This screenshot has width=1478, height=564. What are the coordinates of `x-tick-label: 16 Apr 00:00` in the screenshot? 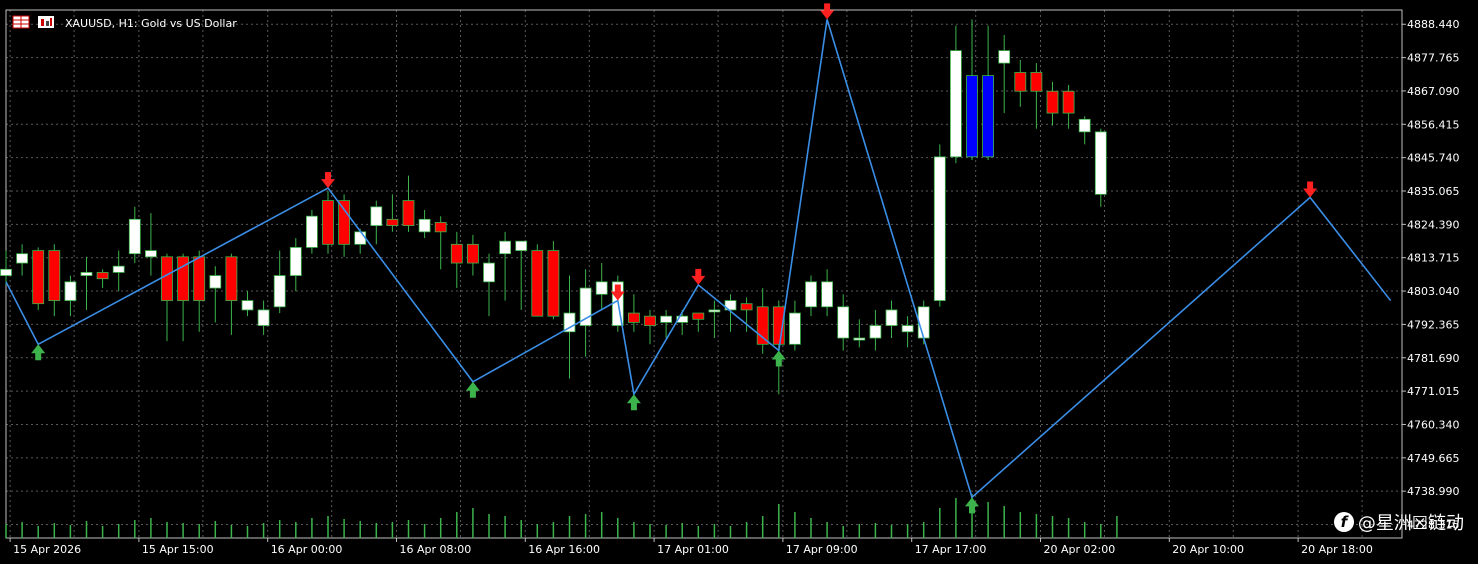 It's located at (307, 549).